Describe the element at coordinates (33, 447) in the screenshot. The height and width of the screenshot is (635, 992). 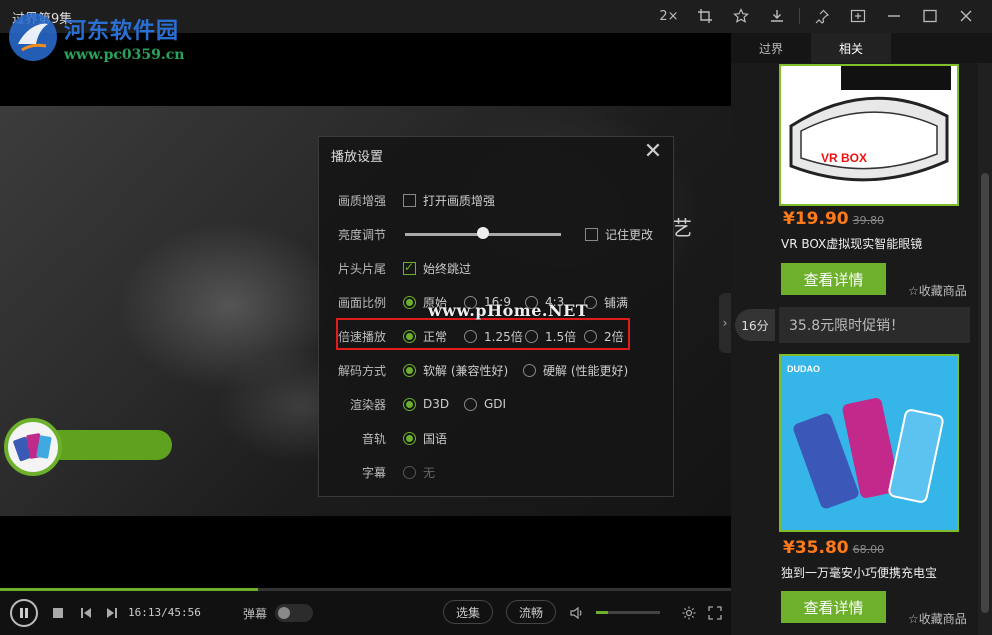
I see `ad-product-thumbnail` at that location.